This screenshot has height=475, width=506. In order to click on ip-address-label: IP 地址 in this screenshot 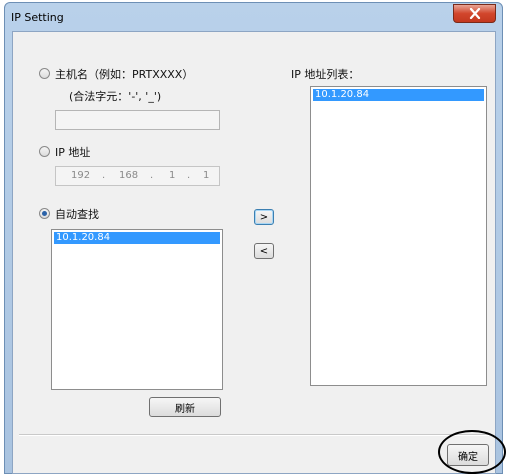, I will do `click(73, 152)`.